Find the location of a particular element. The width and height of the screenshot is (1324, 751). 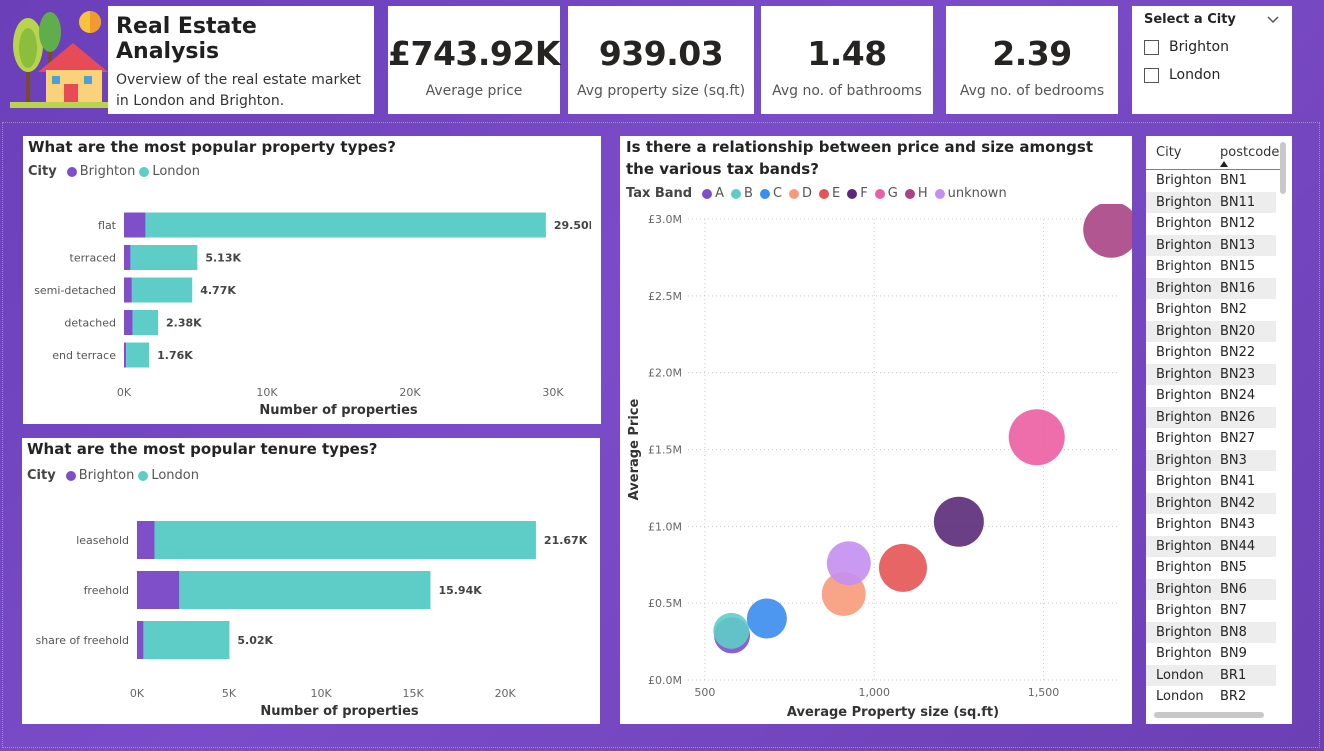

cell-postcode: BN5 is located at coordinates (1233, 568).